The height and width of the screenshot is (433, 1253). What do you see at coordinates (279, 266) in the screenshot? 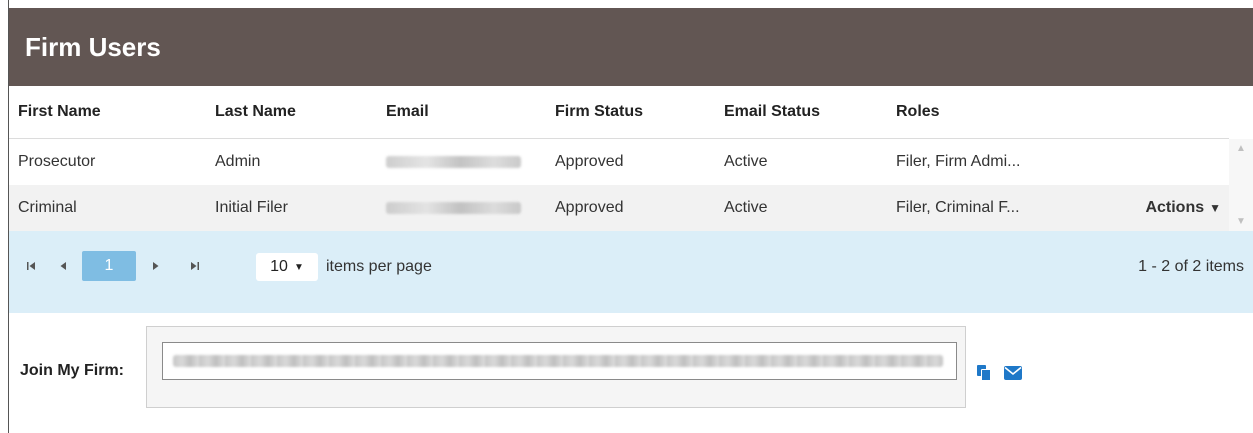
I see `page-size-value: 10` at bounding box center [279, 266].